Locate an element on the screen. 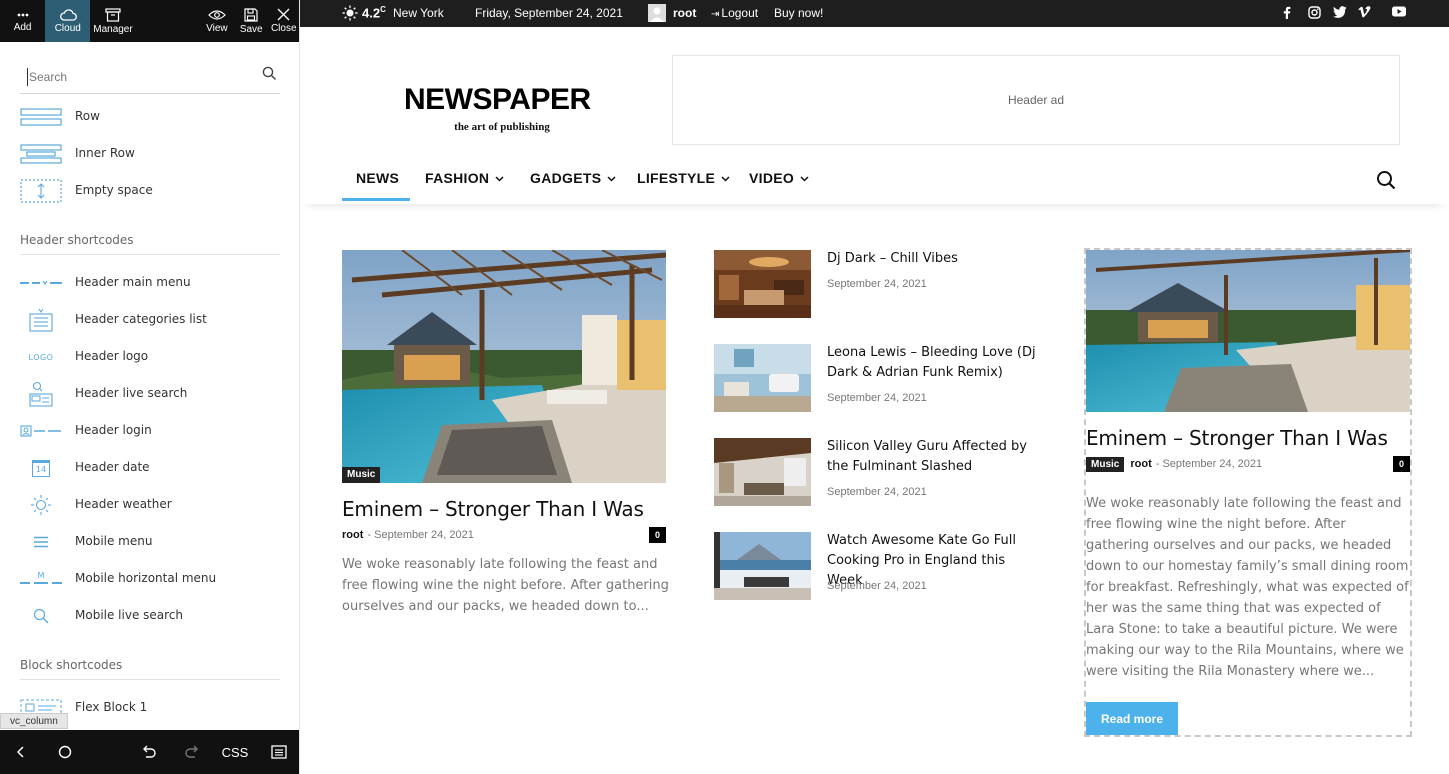 This screenshot has height=774, width=1449. twitter-icon is located at coordinates (1340, 12).